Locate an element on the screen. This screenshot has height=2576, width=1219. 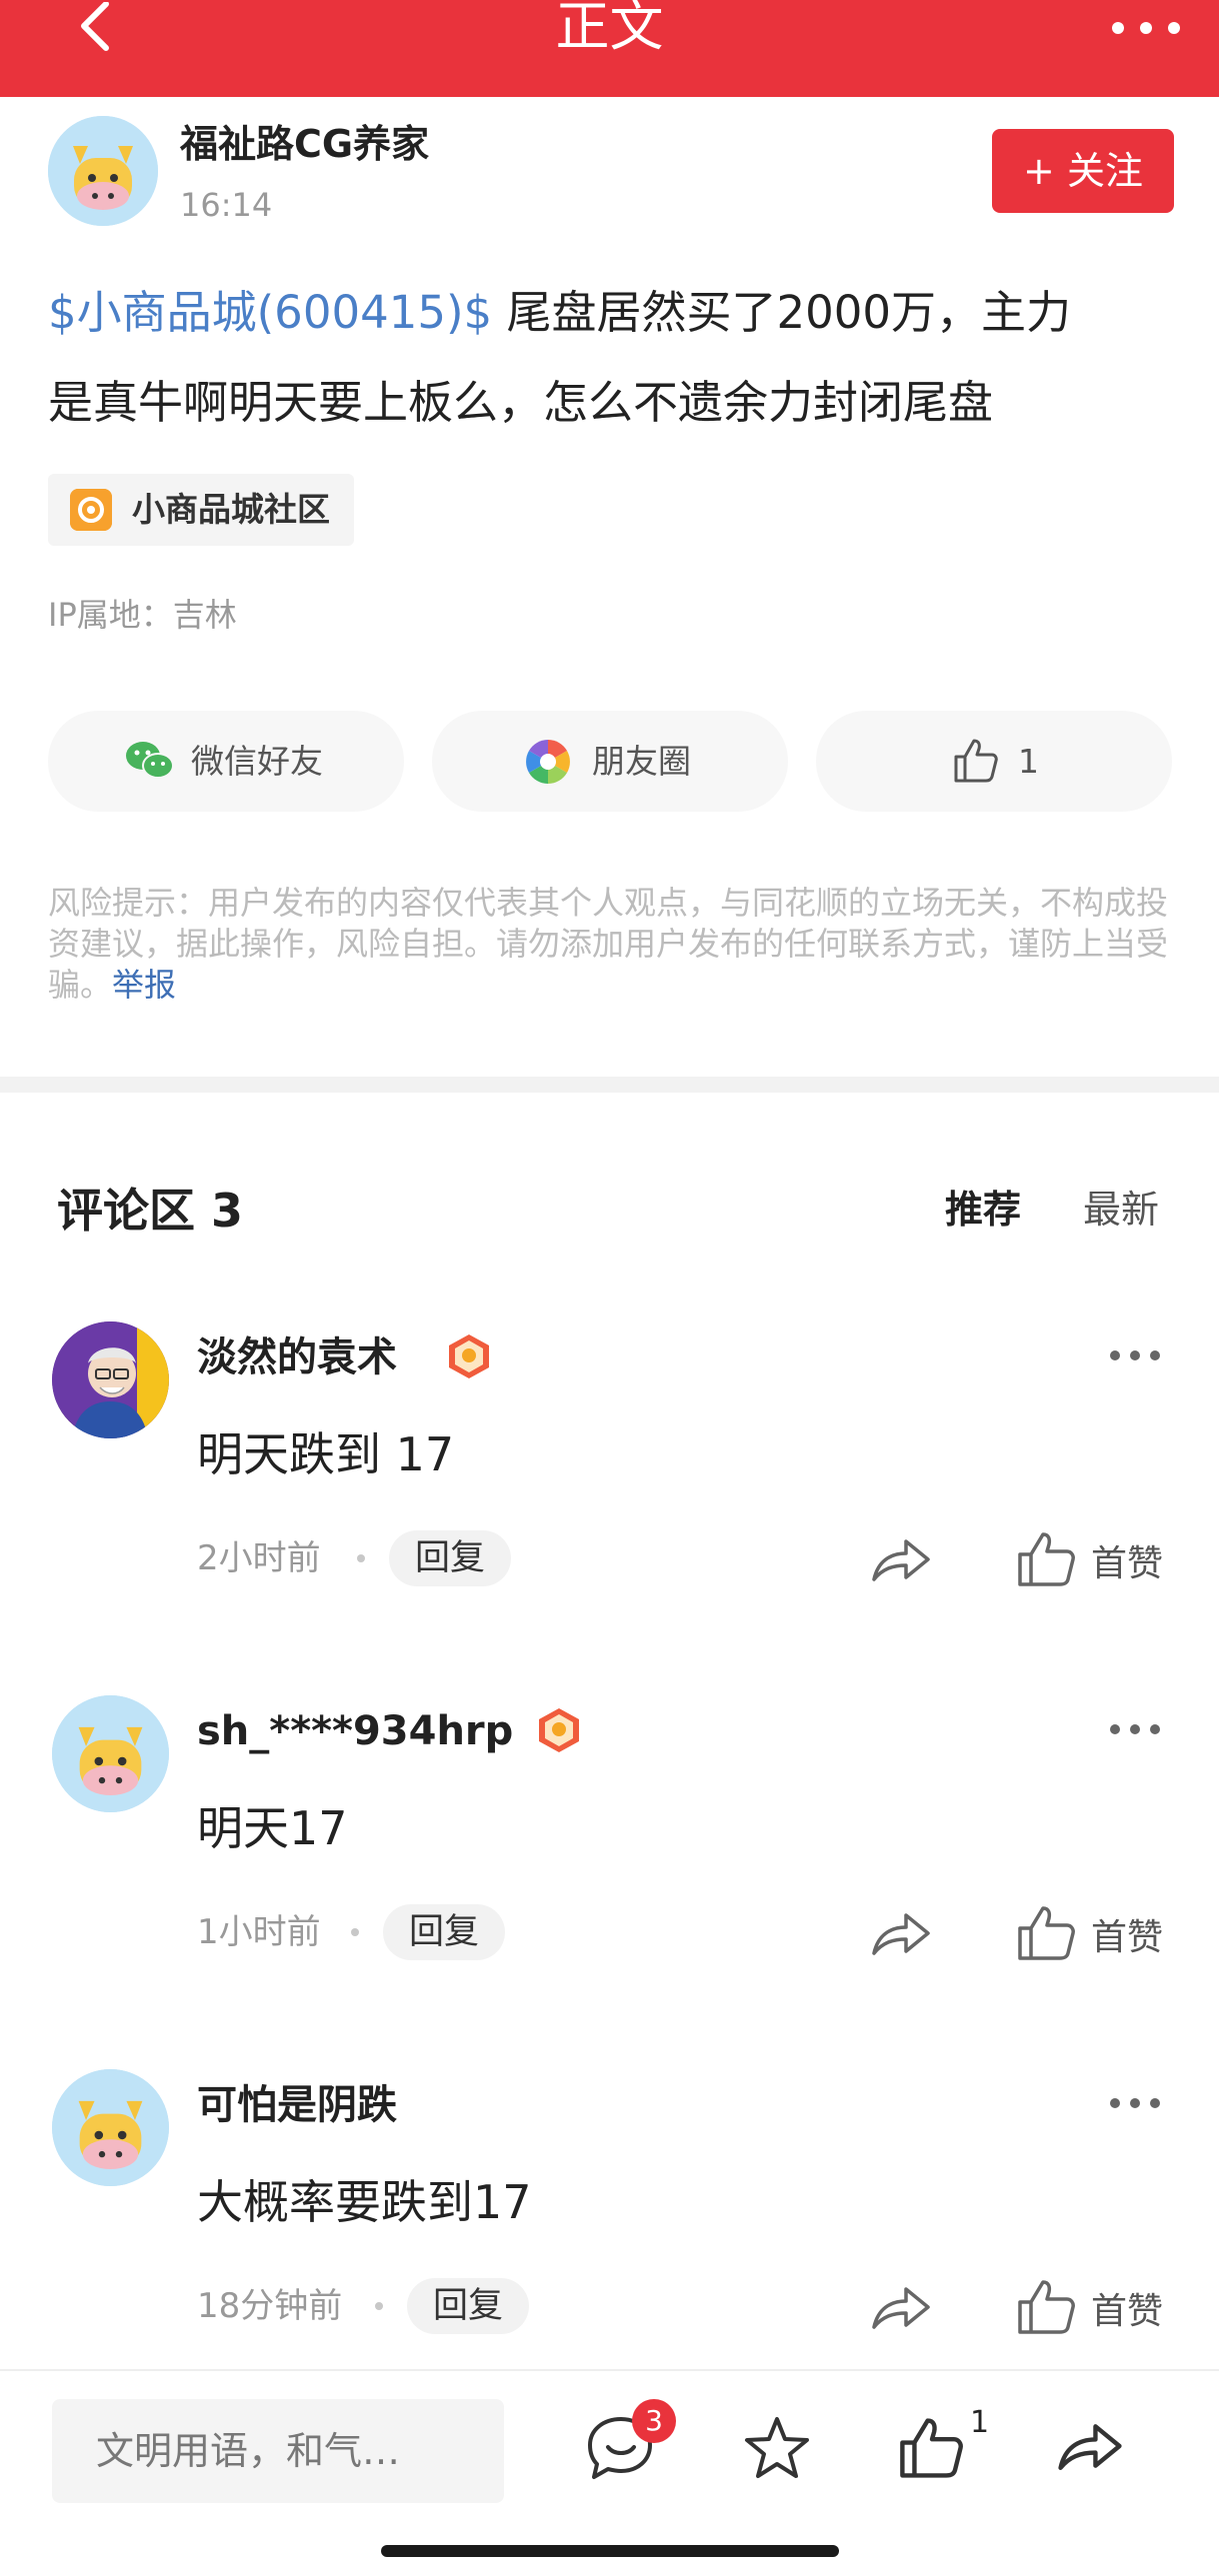
comment-time: 1小时前 is located at coordinates (259, 1932).